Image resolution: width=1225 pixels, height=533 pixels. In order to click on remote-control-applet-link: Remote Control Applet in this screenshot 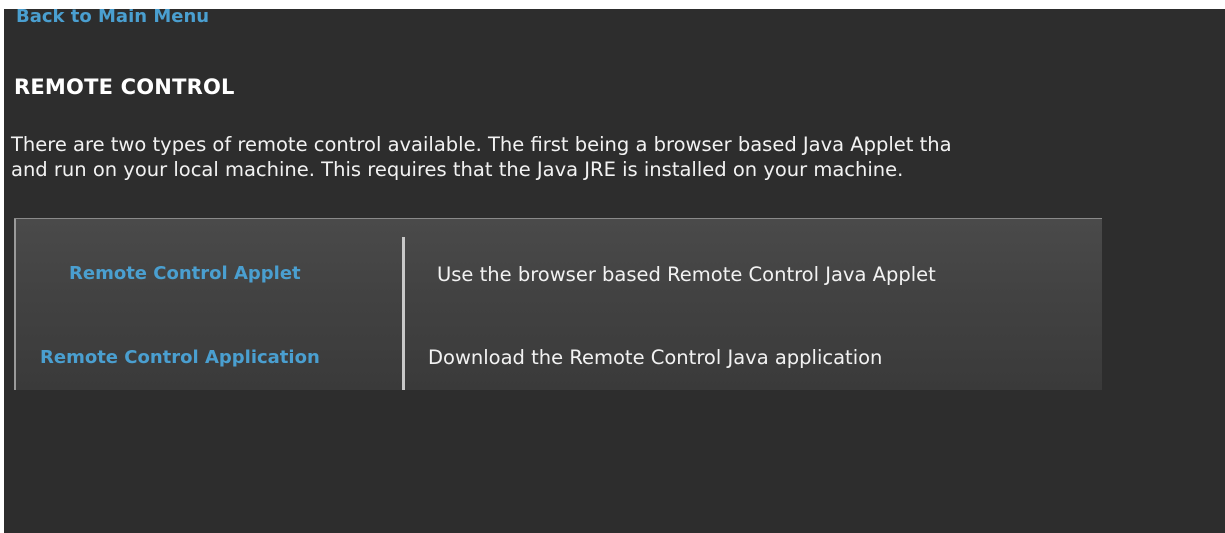, I will do `click(185, 273)`.